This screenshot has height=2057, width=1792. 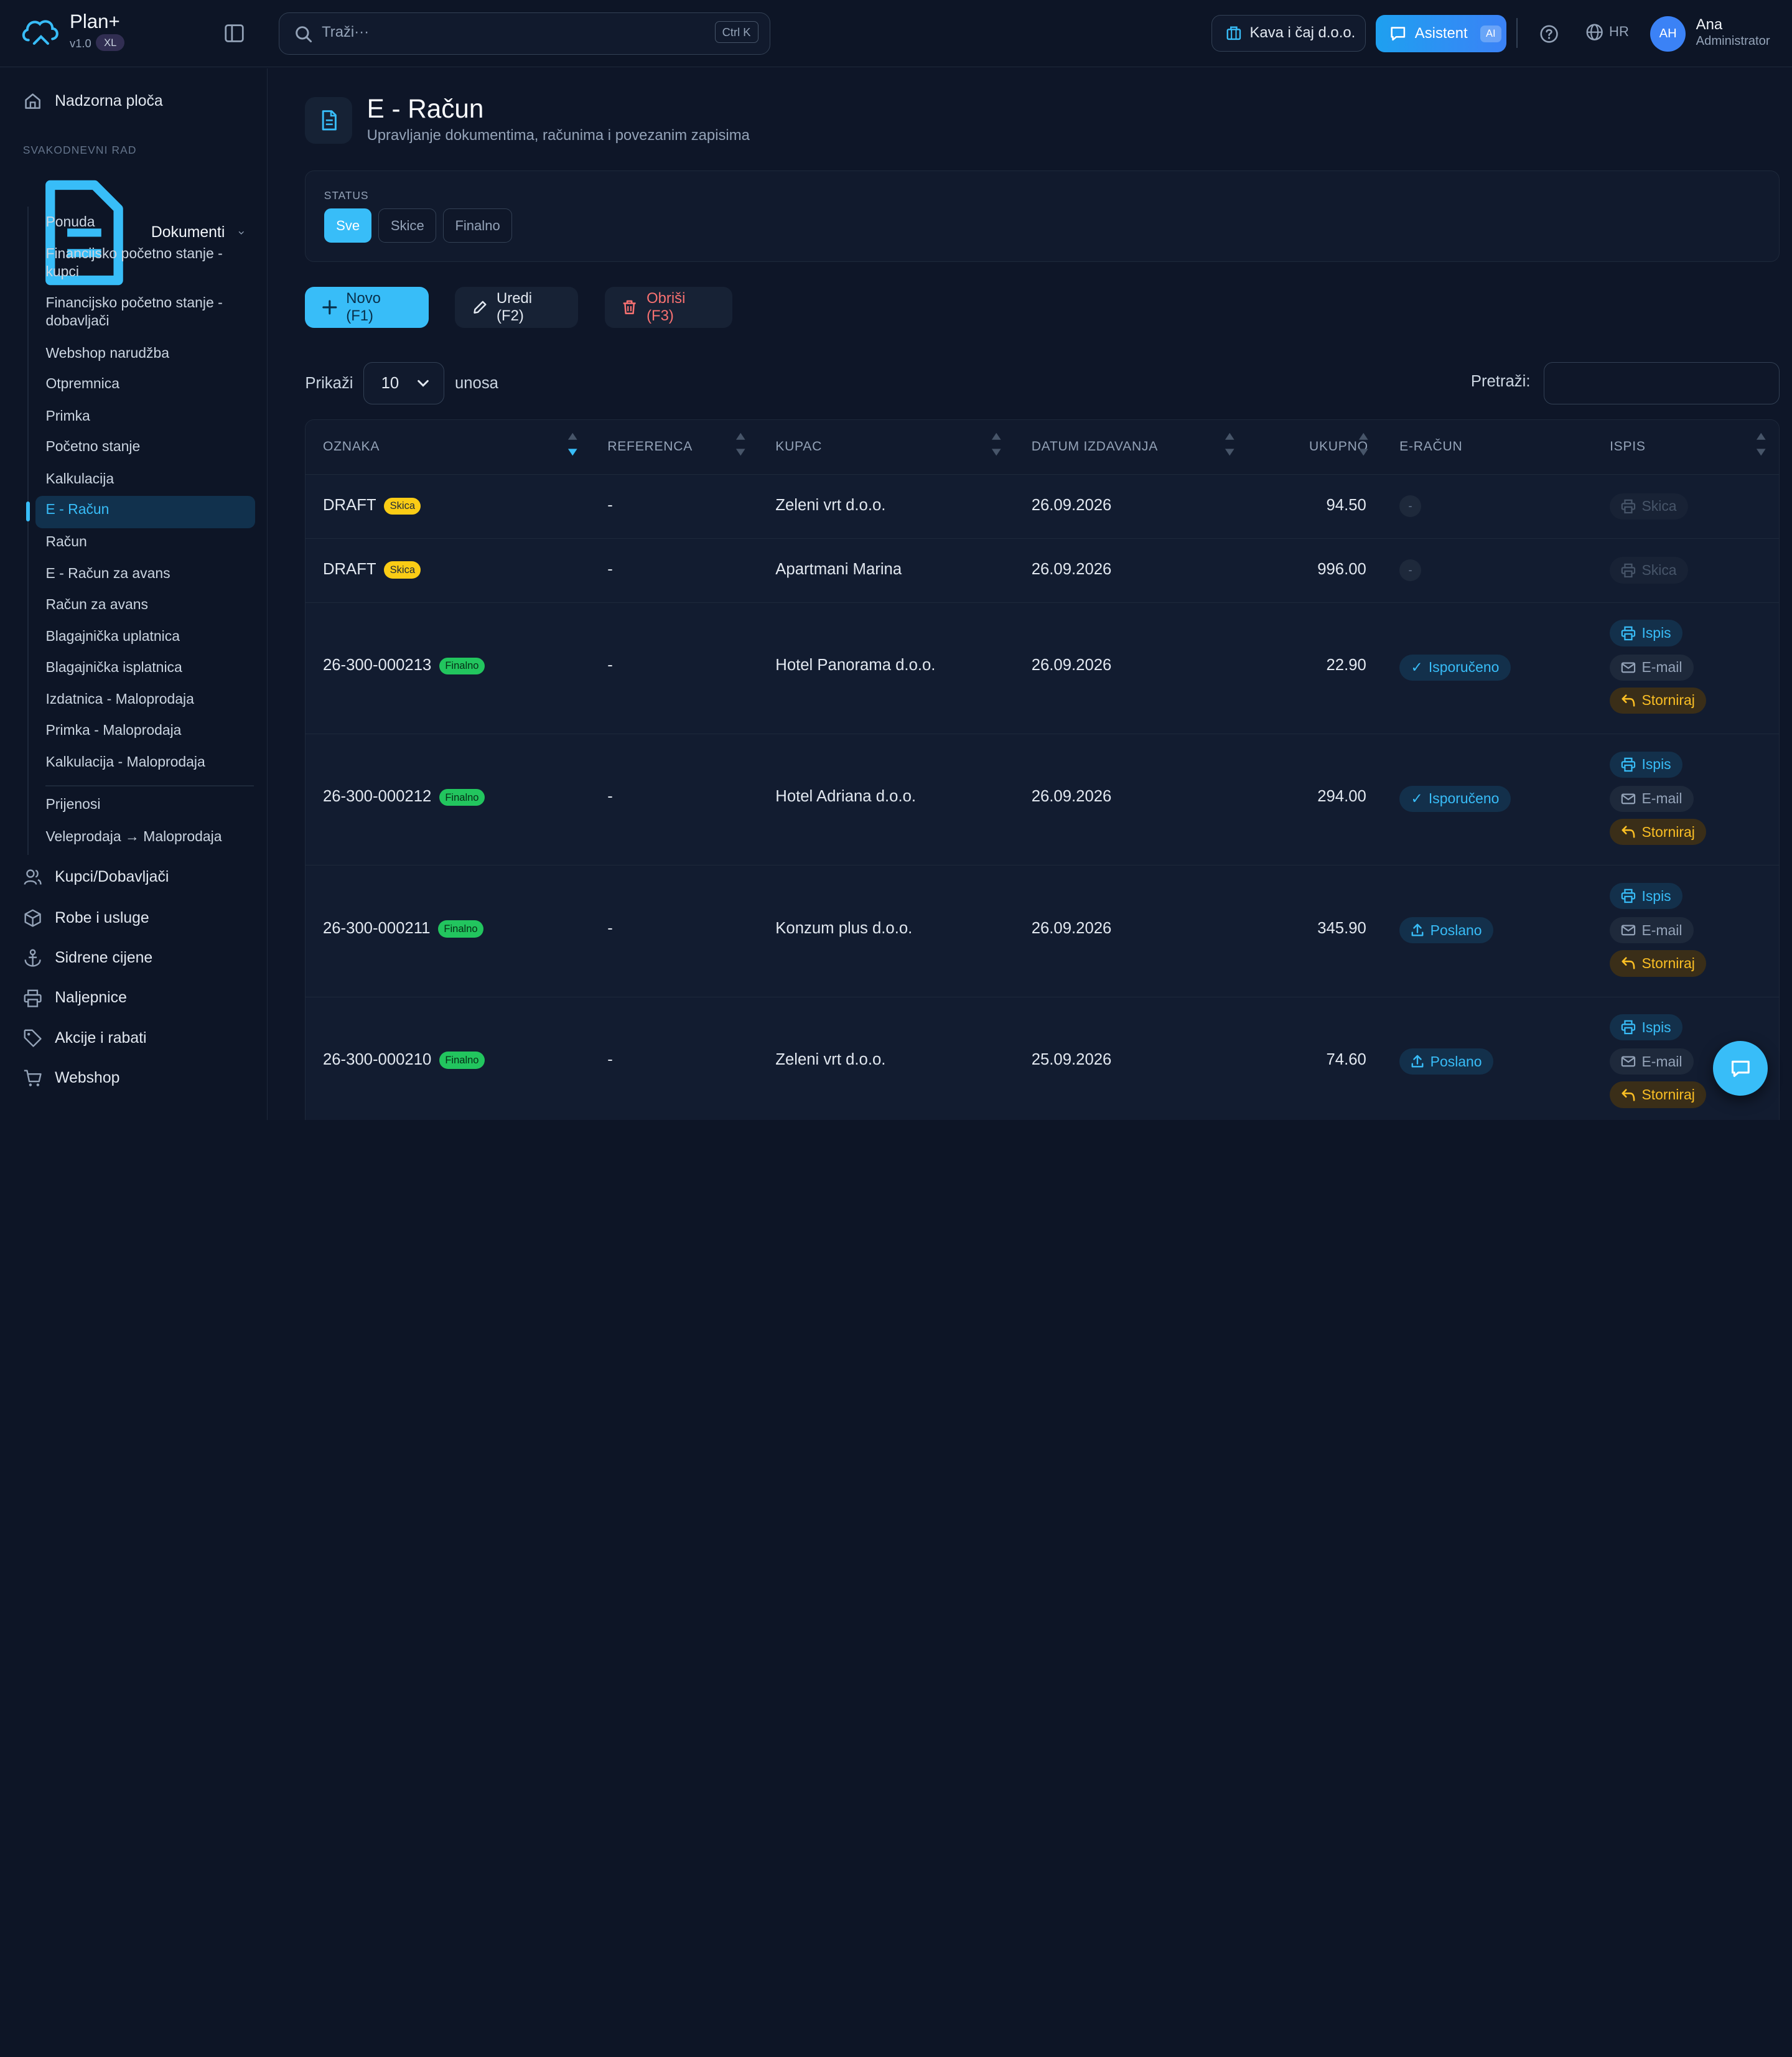 I want to click on sidebar-item-anchor-prices: Sidrene cijene, so click(x=87, y=958).